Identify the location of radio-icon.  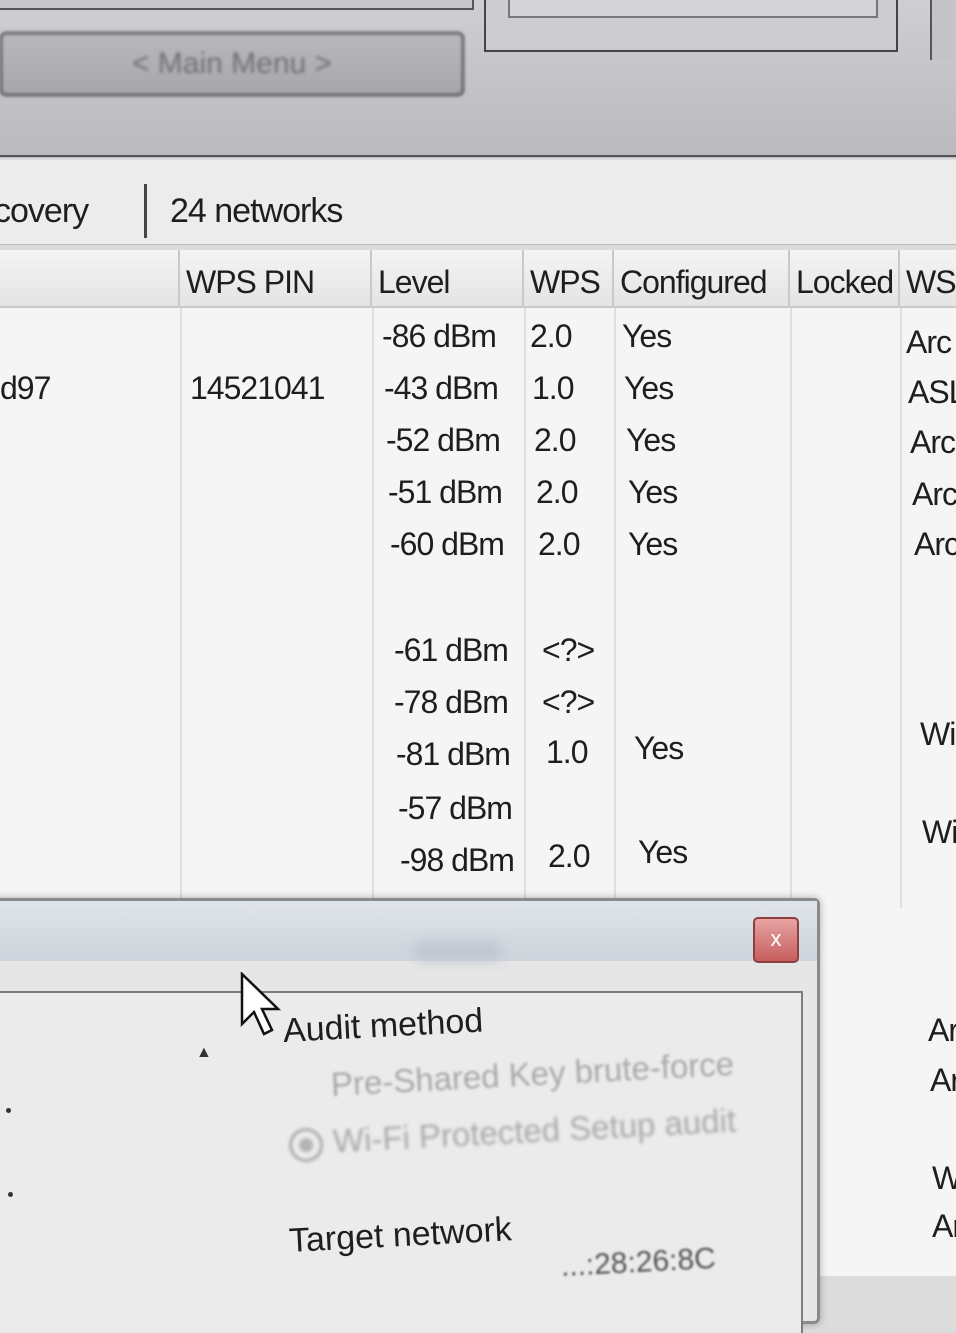
(306, 1145).